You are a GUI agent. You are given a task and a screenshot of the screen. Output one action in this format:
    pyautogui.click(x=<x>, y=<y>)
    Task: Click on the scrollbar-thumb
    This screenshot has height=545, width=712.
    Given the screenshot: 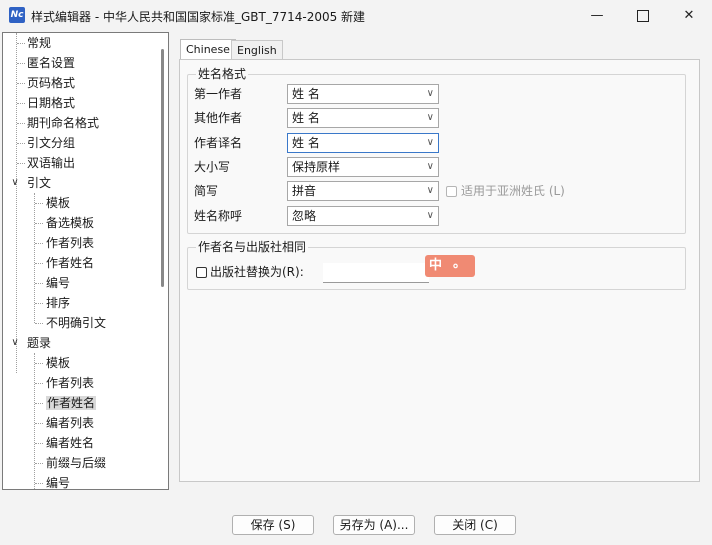 What is the action you would take?
    pyautogui.click(x=162, y=168)
    